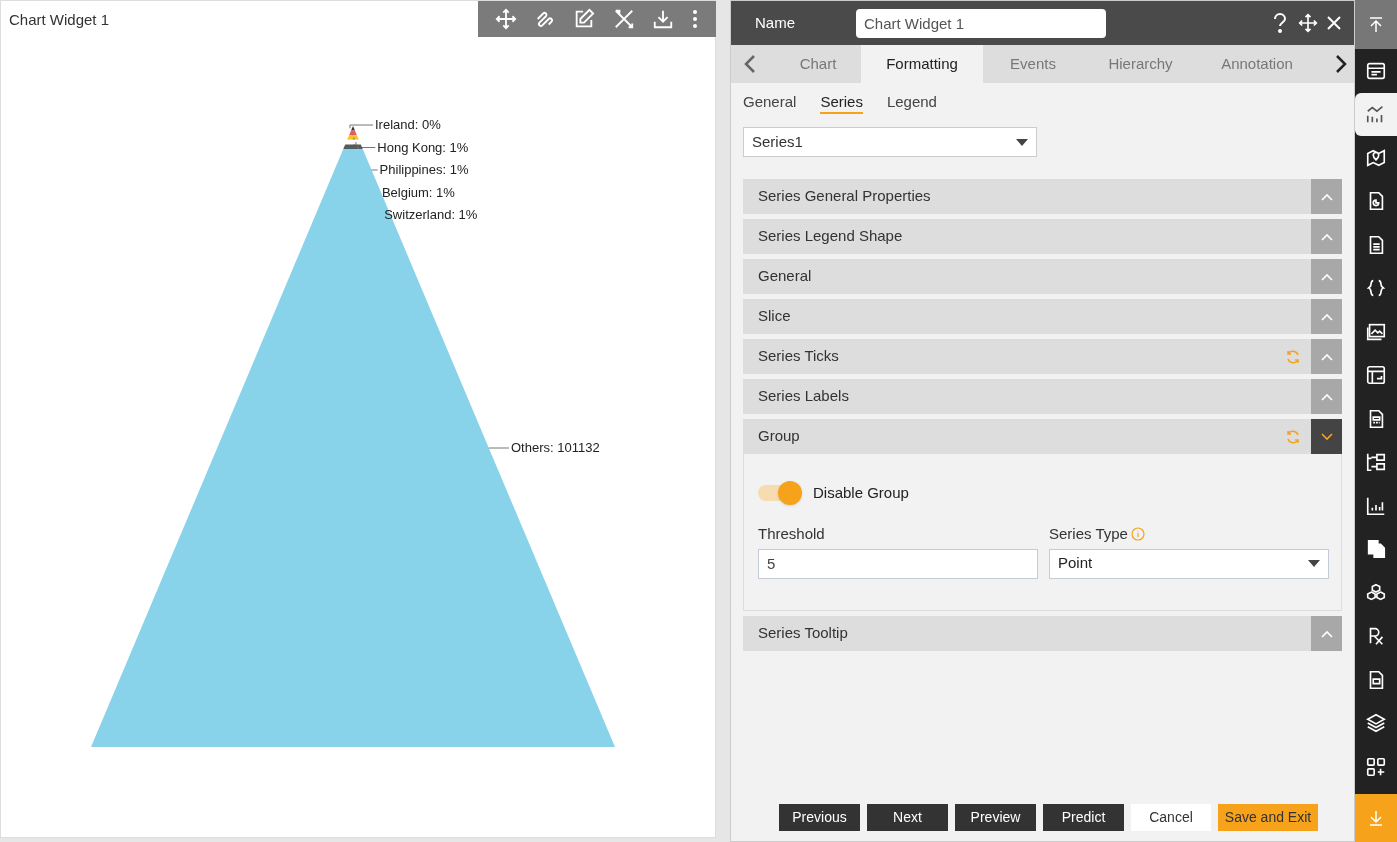  I want to click on sidebar-item, so click(1376, 114).